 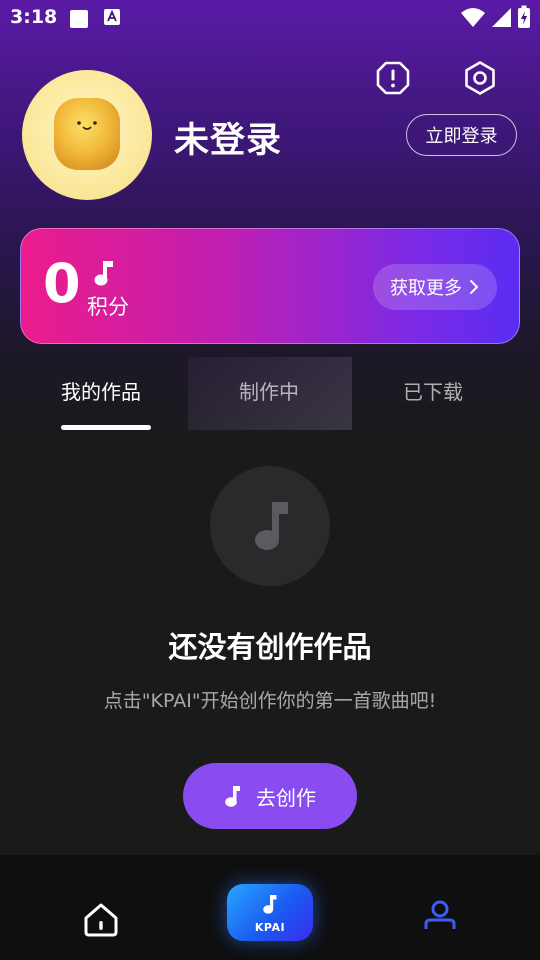 I want to click on avatar, so click(x=87, y=135).